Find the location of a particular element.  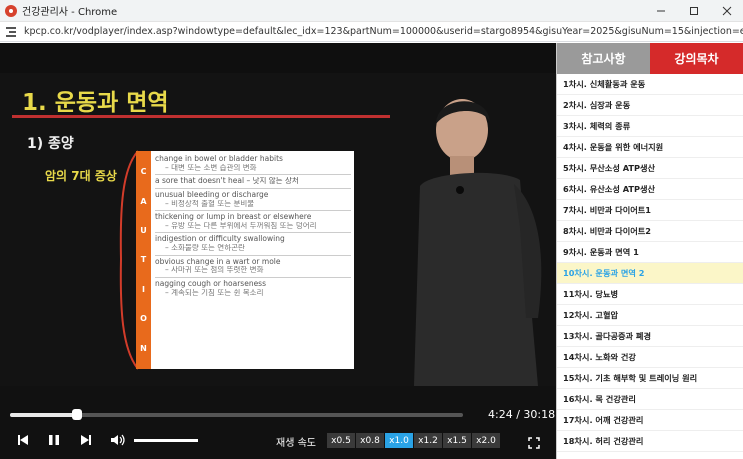

lecture-item: 7차시. 비만과 다이어트1 is located at coordinates (650, 210).